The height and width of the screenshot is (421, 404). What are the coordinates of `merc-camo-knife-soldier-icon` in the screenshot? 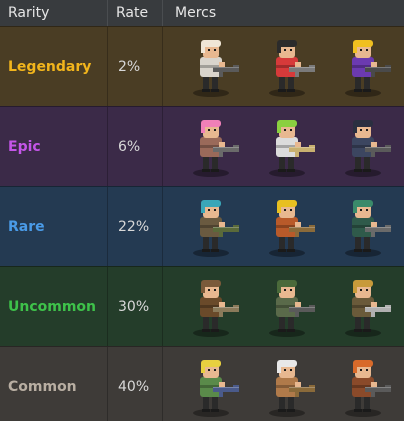 It's located at (364, 307).